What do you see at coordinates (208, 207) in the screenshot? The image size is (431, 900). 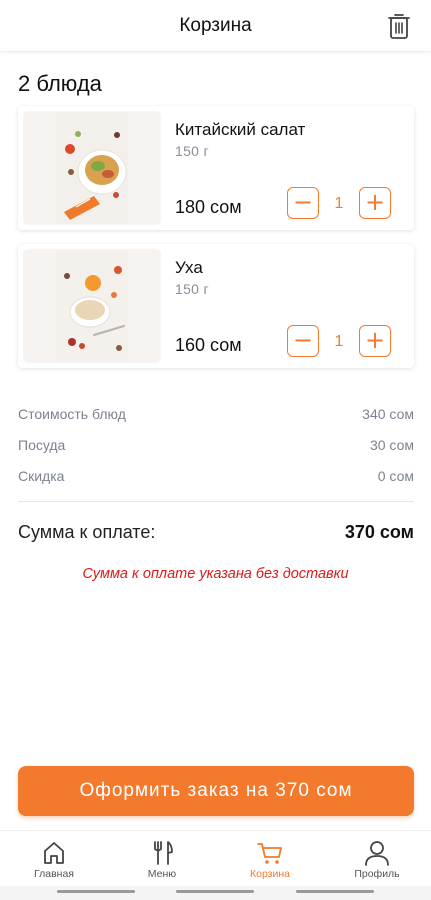 I see `dish-price: 180 сом` at bounding box center [208, 207].